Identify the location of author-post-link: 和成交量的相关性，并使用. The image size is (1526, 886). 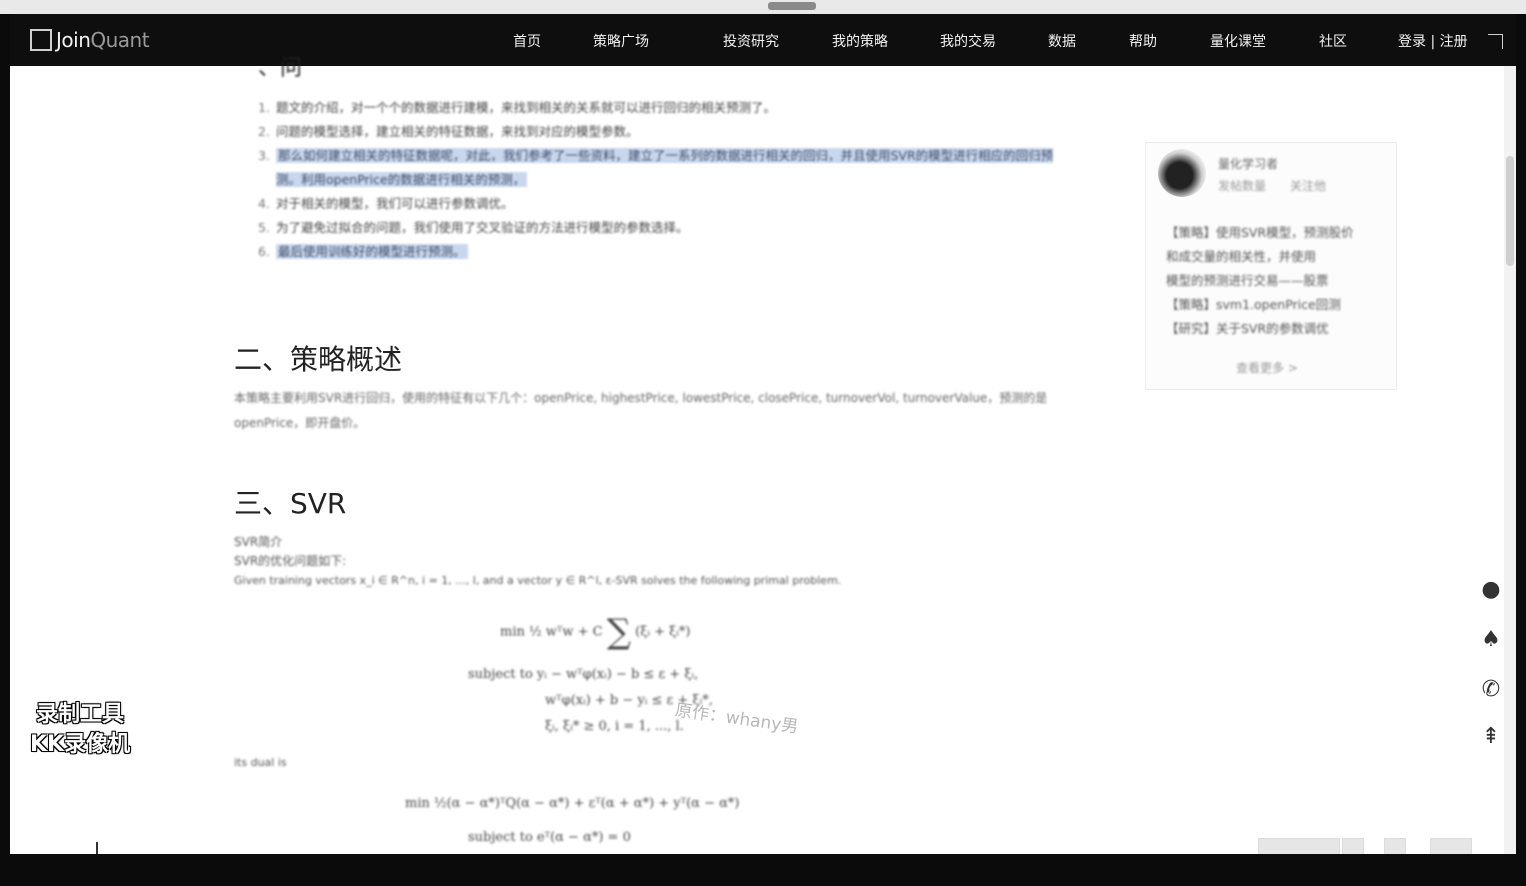
(1273, 257).